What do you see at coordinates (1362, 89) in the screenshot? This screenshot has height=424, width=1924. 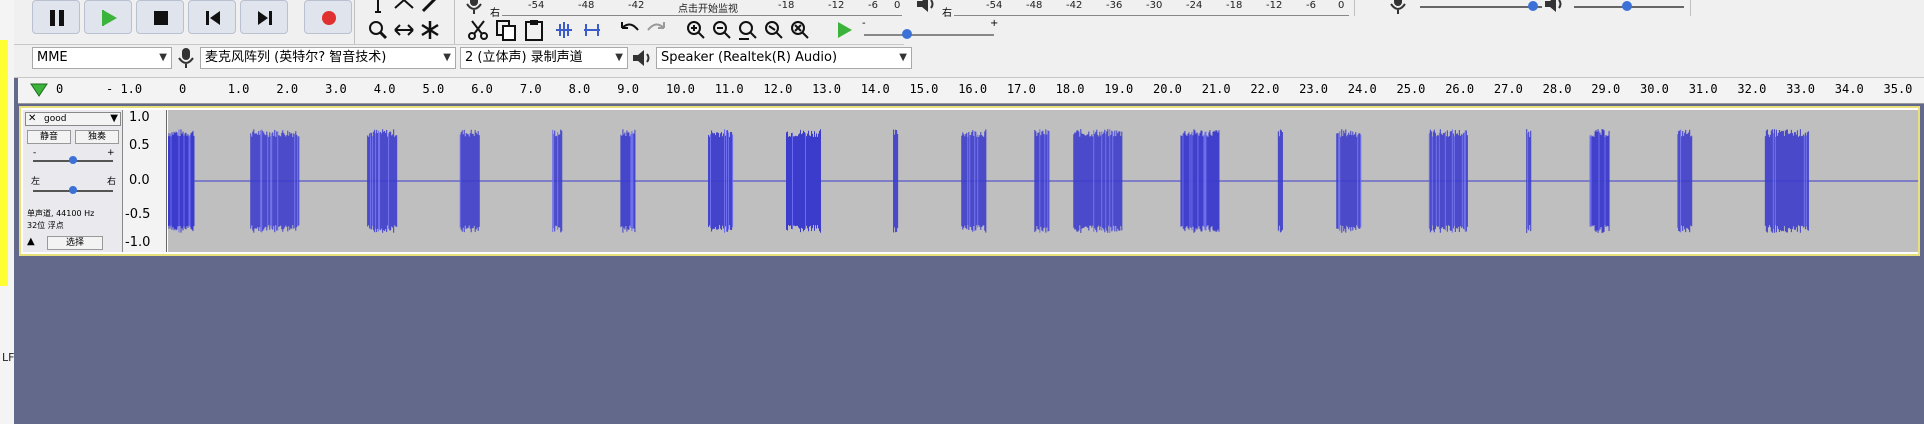 I see `timeline-label: 24.0` at bounding box center [1362, 89].